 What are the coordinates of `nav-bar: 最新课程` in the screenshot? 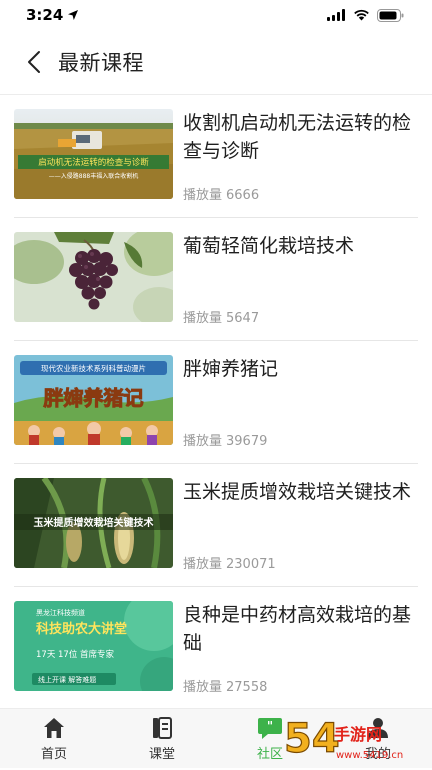 It's located at (216, 62).